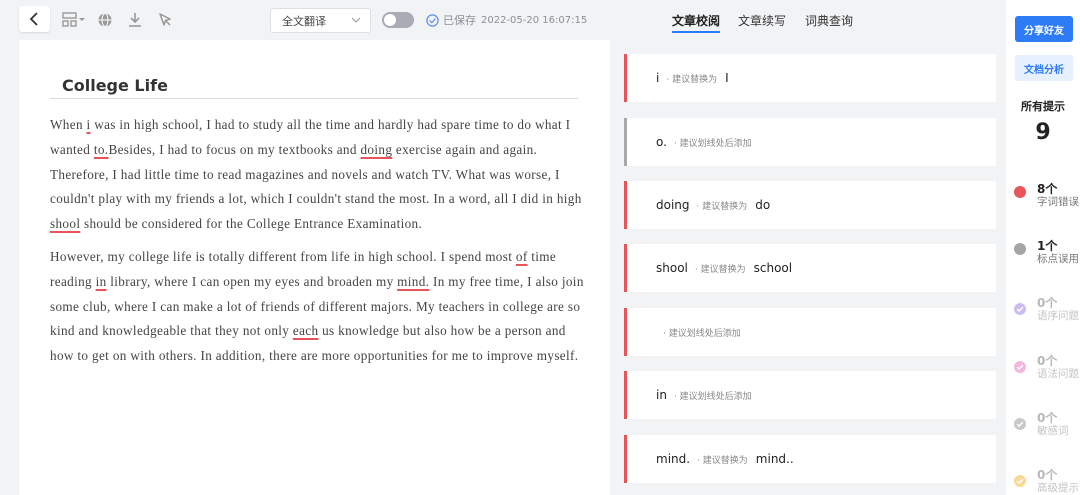 Image resolution: width=1080 pixels, height=495 pixels. I want to click on globe-icon, so click(105, 20).